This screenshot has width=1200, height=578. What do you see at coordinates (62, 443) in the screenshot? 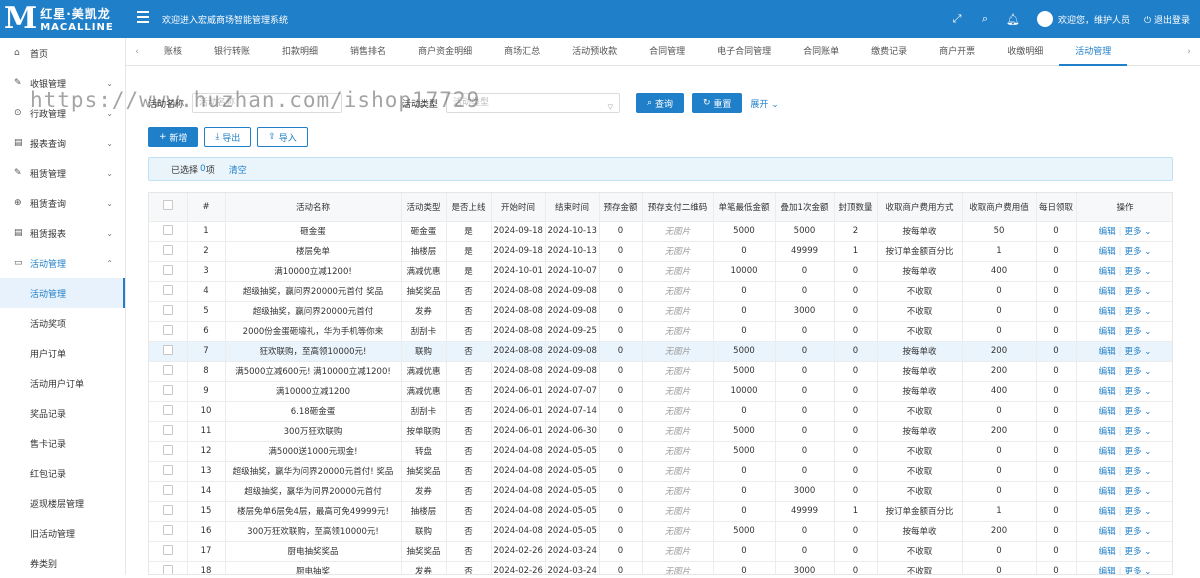
I see `sidebar-subitem: 售卡记录` at bounding box center [62, 443].